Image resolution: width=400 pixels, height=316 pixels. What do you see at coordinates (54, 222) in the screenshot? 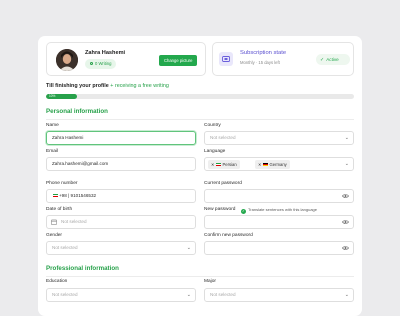
I see `calendar-icon` at bounding box center [54, 222].